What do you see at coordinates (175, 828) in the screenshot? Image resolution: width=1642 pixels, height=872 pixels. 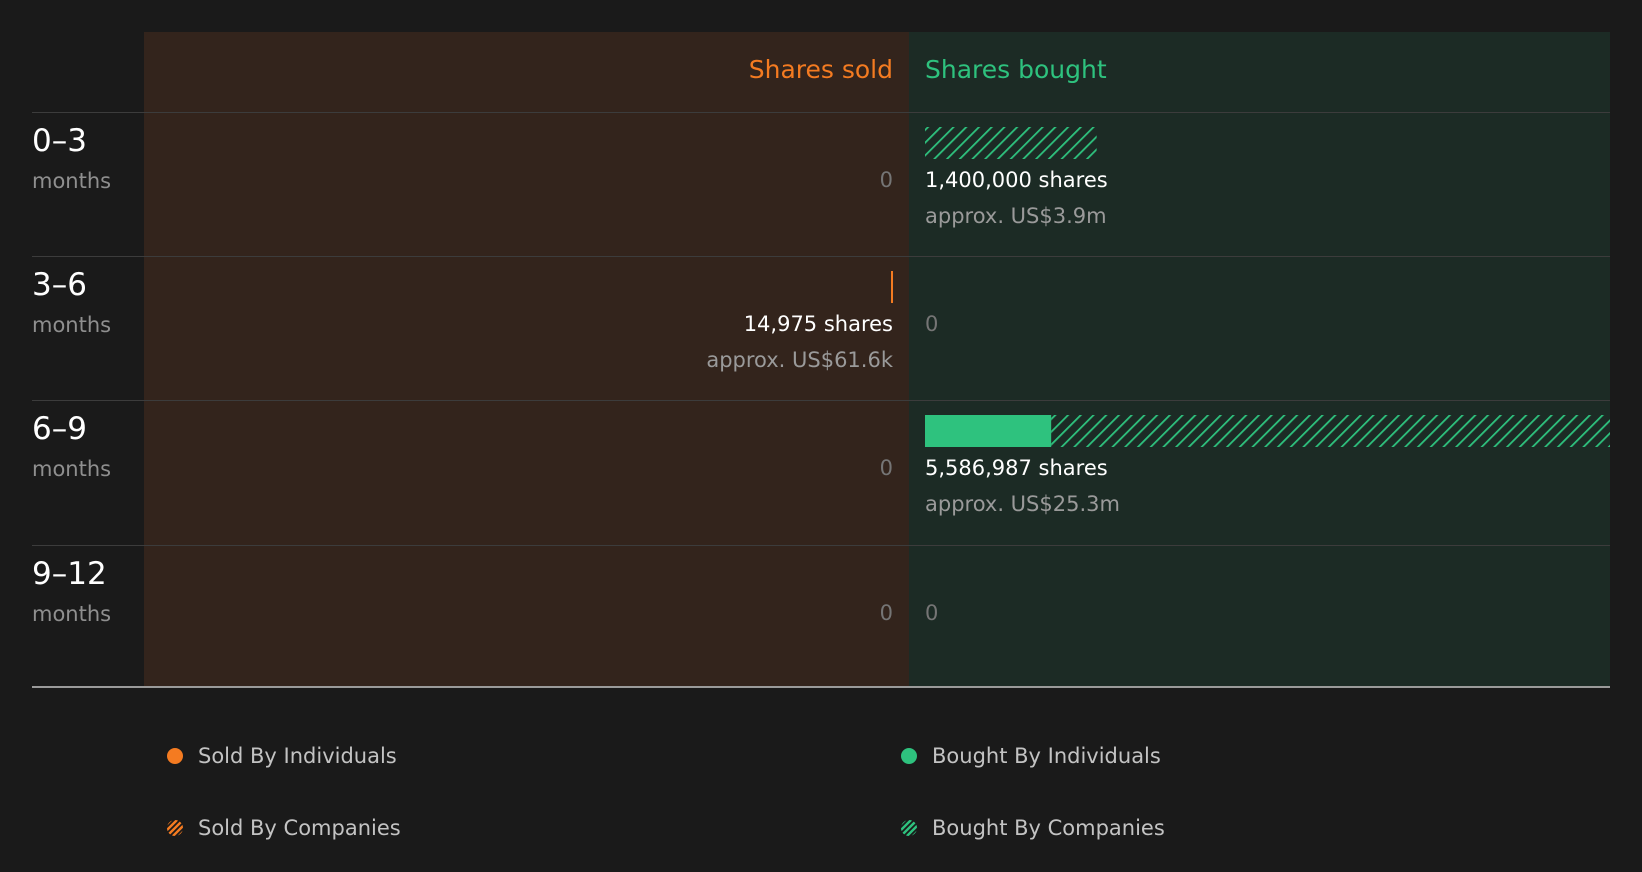 I see `hatched-orange-dot-icon` at bounding box center [175, 828].